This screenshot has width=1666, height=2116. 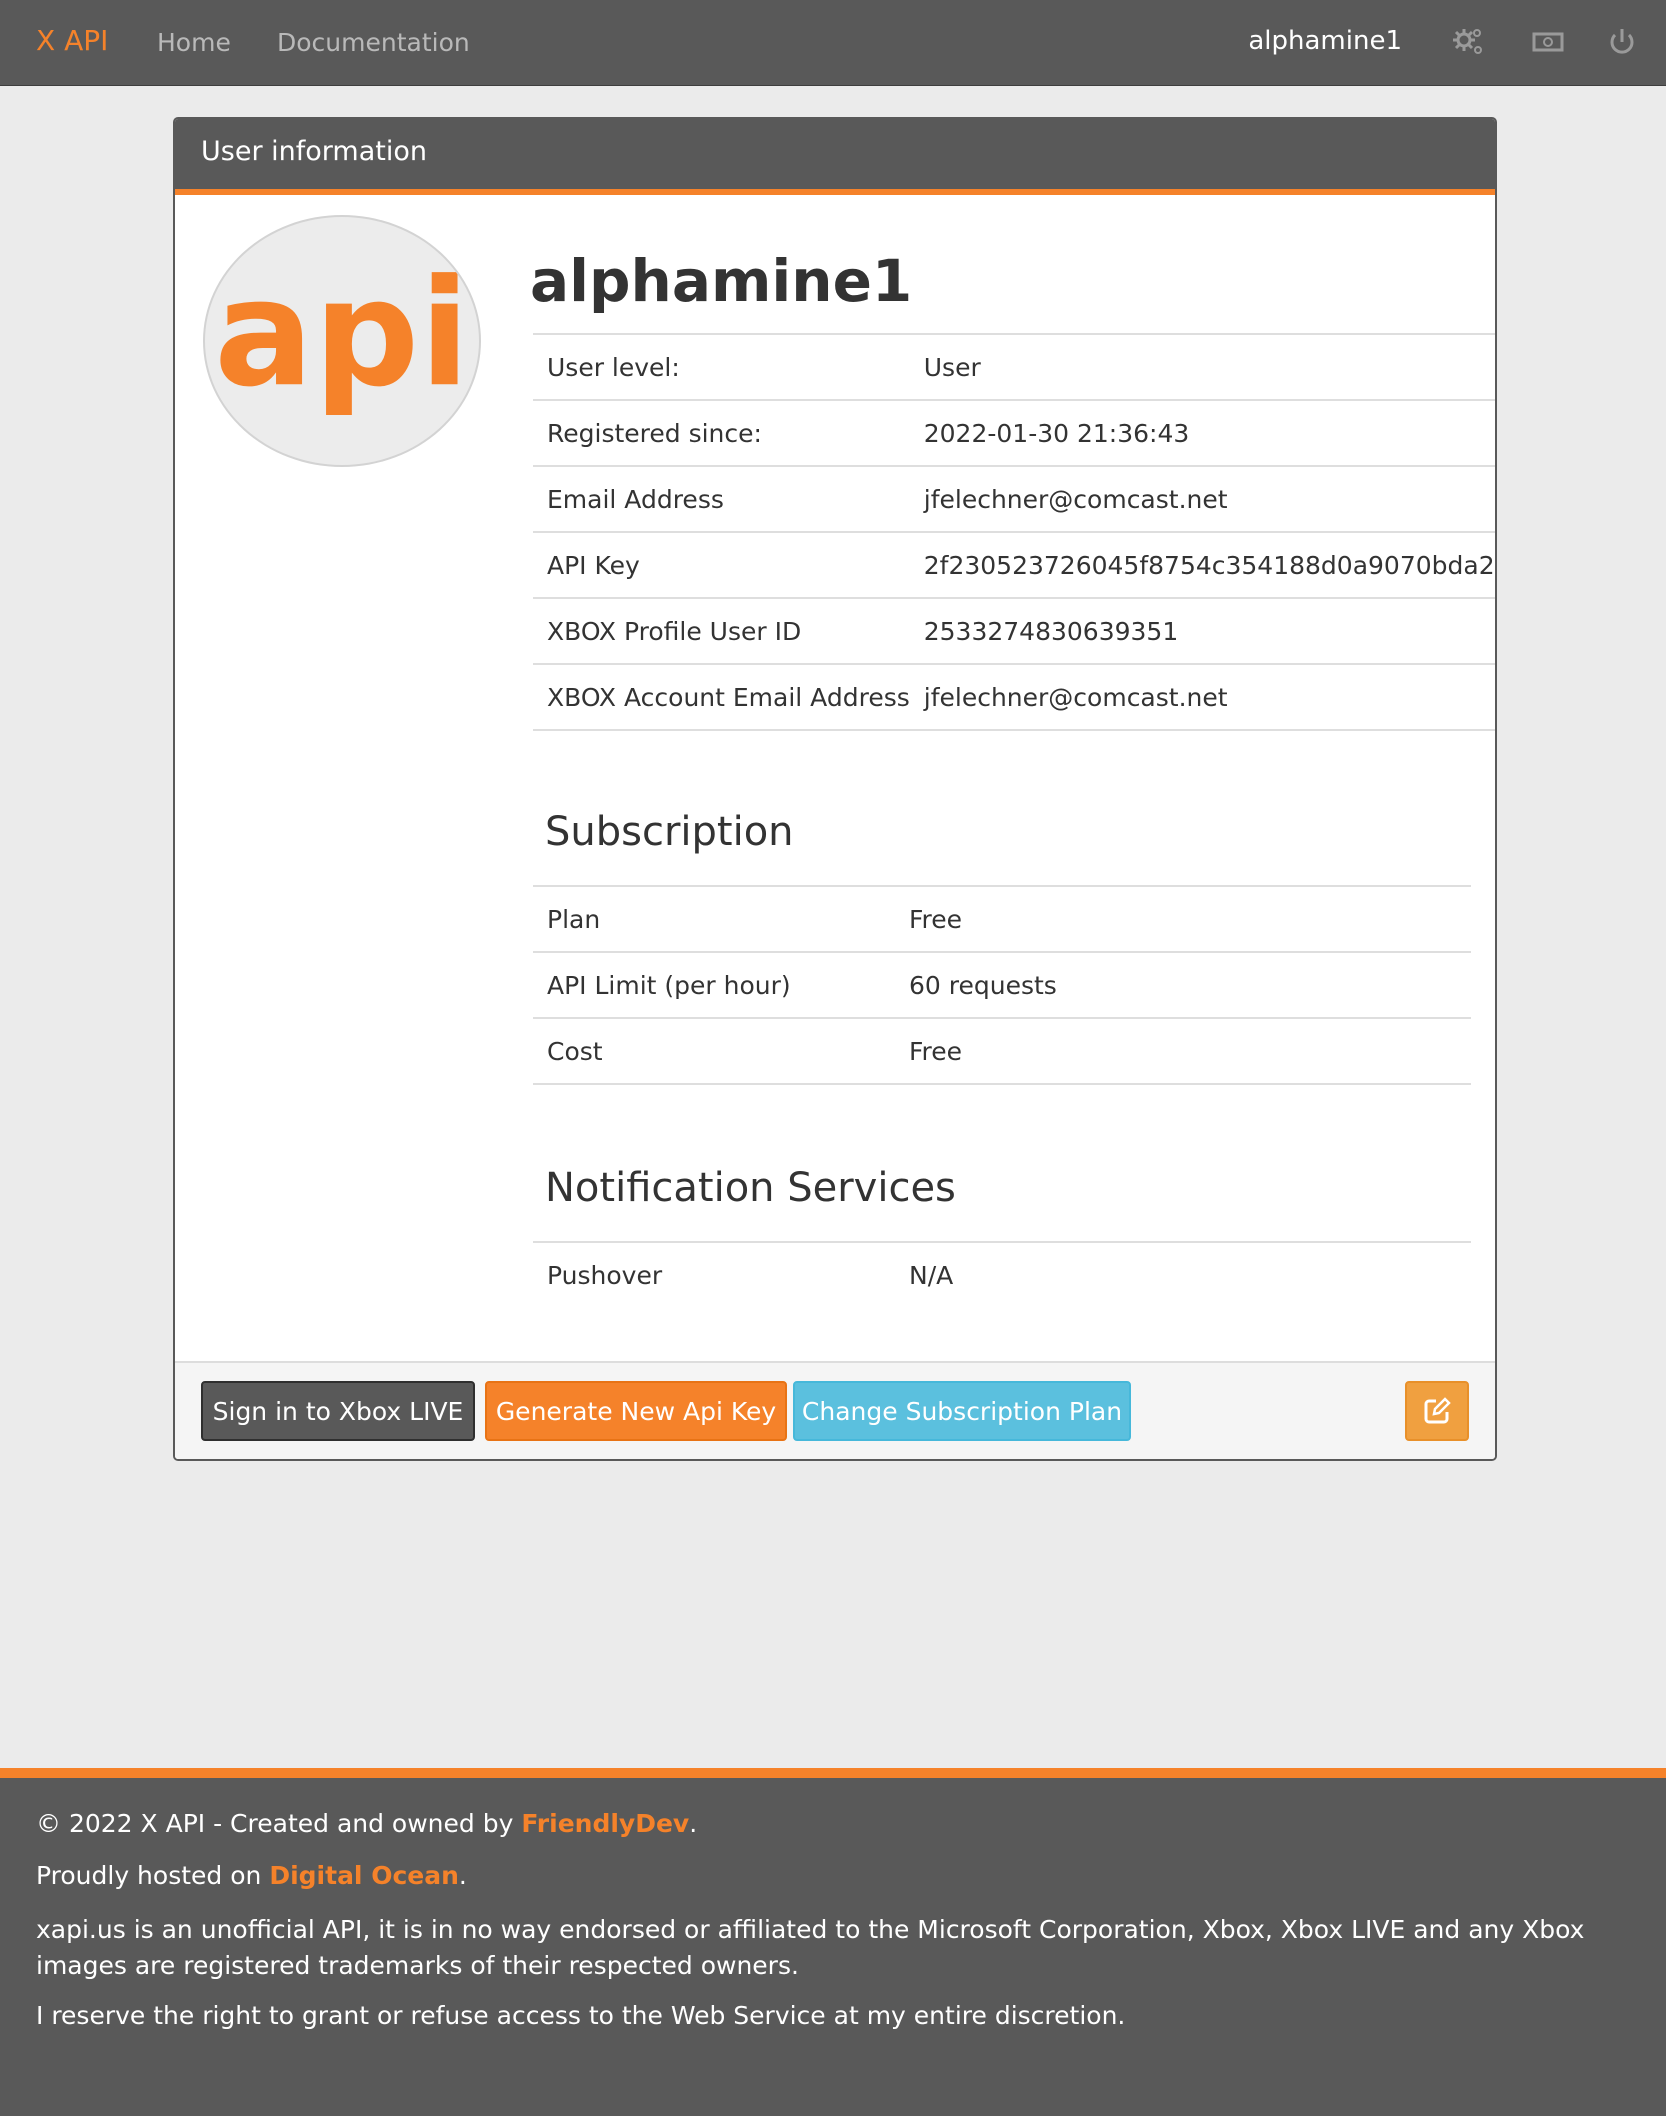 I want to click on hosted-text: Proudly hosted on, so click(x=153, y=1875).